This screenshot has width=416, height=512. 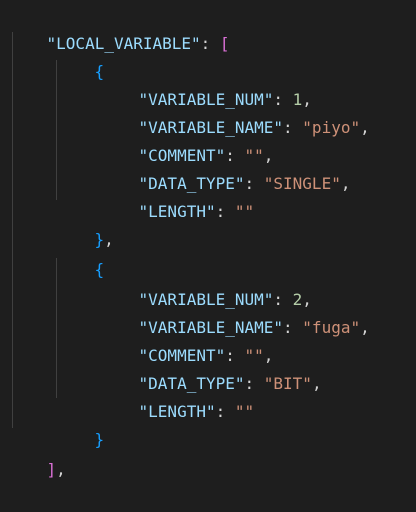 What do you see at coordinates (104, 239) in the screenshot?
I see `code-line: },` at bounding box center [104, 239].